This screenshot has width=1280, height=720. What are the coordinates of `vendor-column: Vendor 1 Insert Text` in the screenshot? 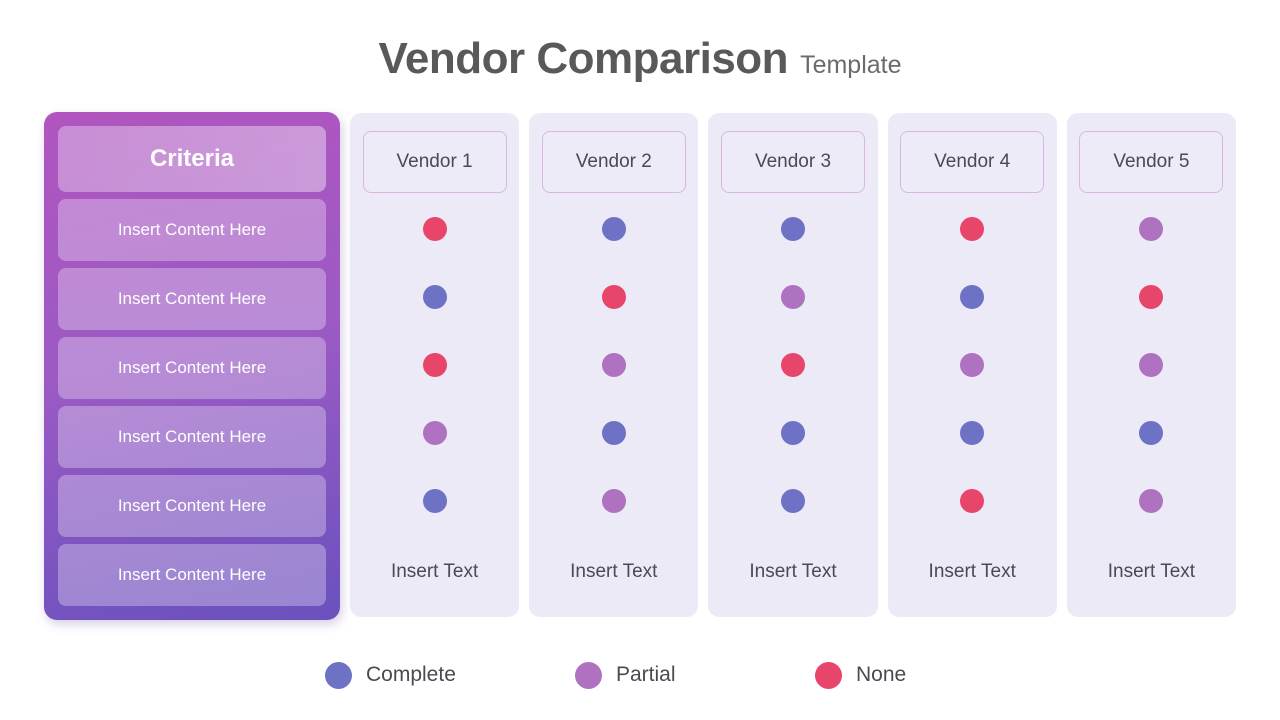 It's located at (435, 365).